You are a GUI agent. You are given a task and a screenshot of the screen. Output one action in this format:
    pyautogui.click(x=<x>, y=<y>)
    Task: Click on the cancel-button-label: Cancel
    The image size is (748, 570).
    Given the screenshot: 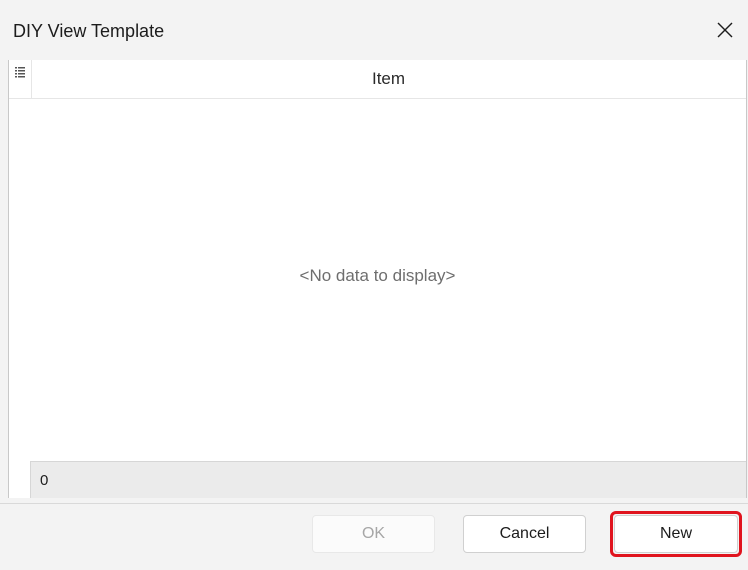 What is the action you would take?
    pyautogui.click(x=524, y=533)
    